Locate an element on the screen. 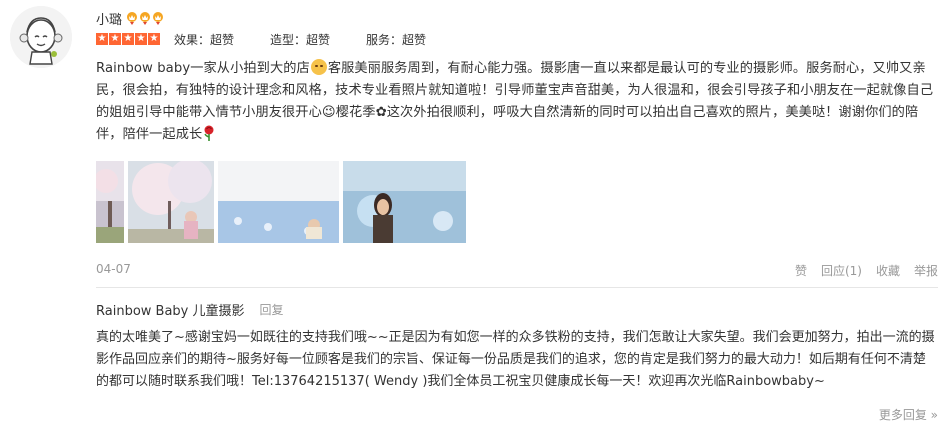 The height and width of the screenshot is (433, 947). star-rating: ★ ★ ★ ★ ★ is located at coordinates (128, 39).